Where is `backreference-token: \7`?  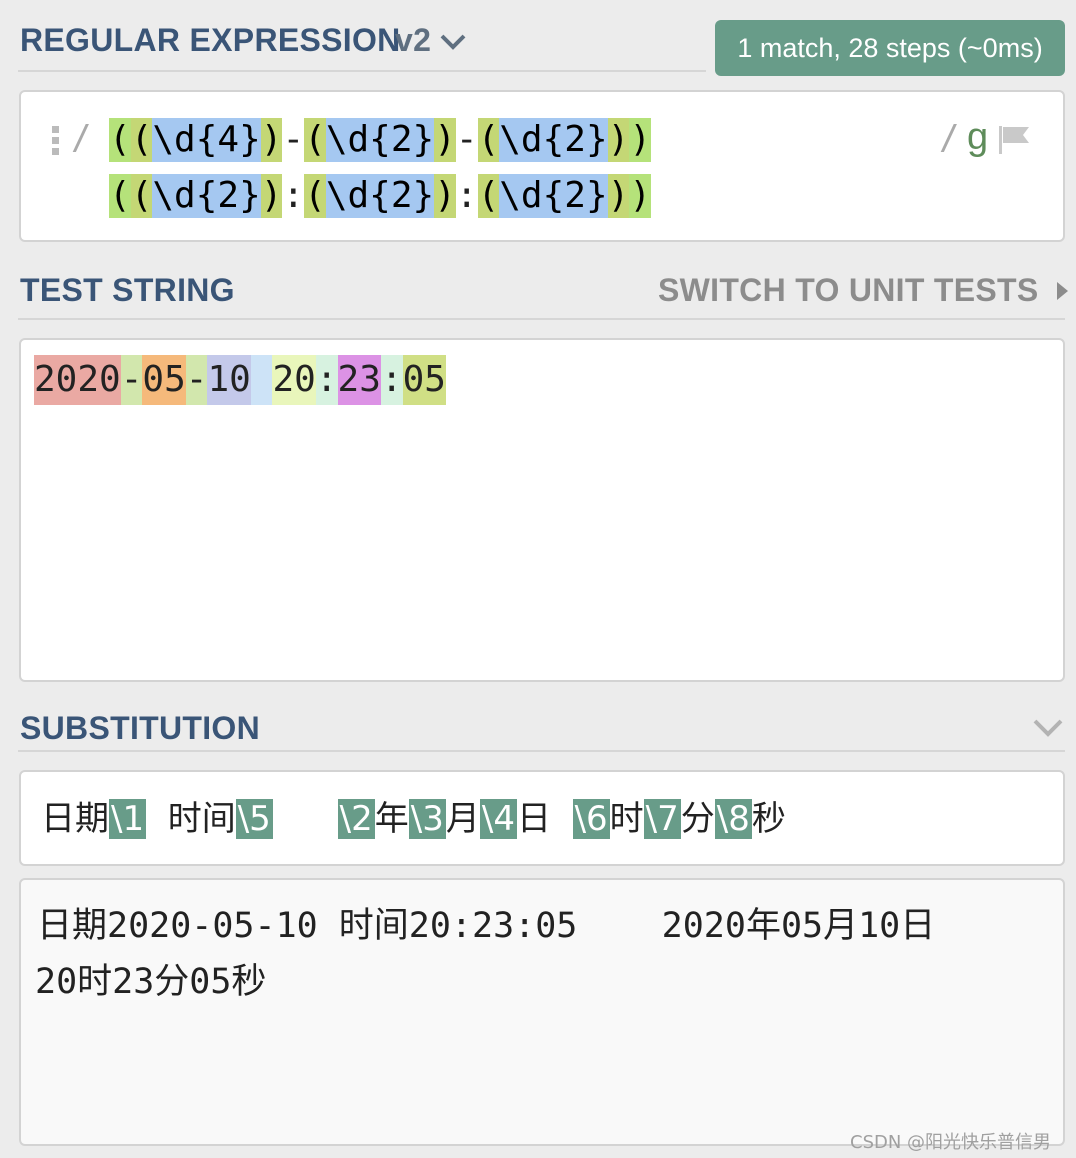
backreference-token: \7 is located at coordinates (662, 819).